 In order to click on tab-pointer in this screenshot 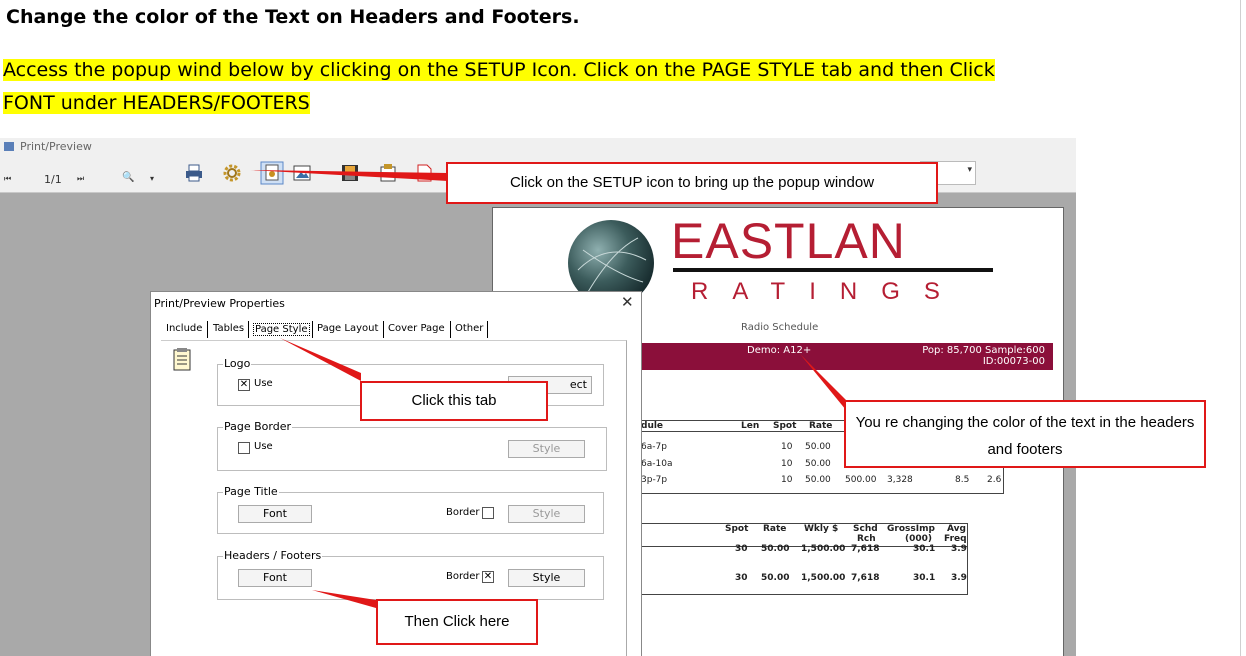, I will do `click(320, 359)`.